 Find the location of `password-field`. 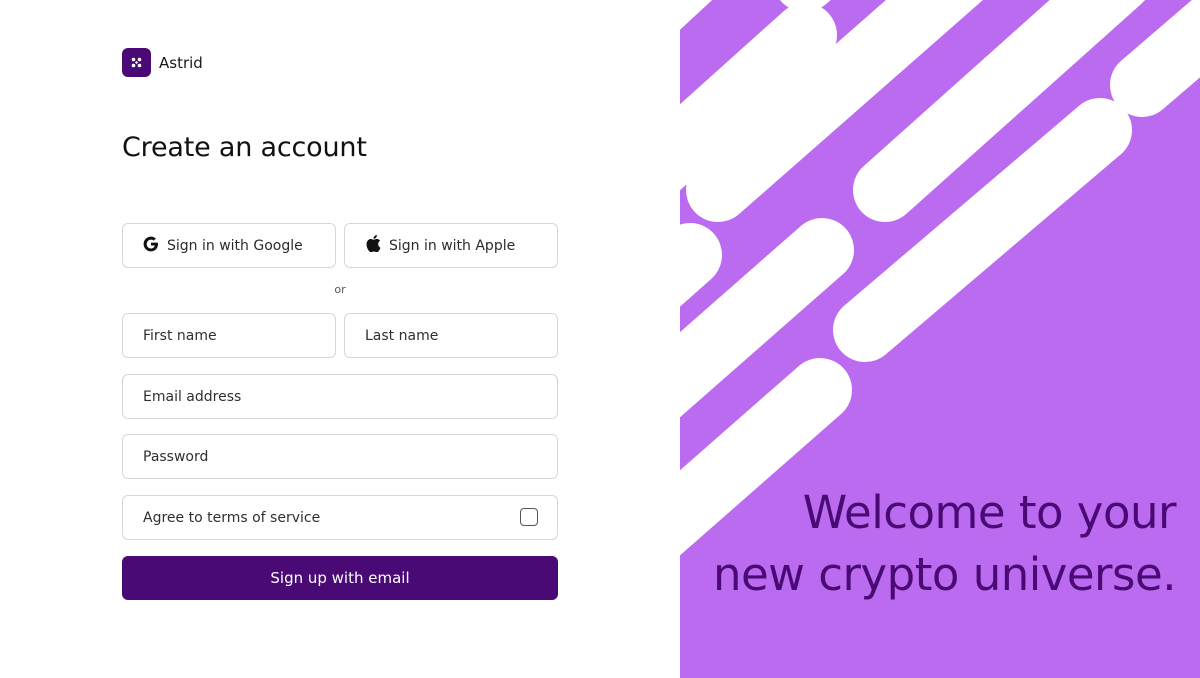

password-field is located at coordinates (340, 456).